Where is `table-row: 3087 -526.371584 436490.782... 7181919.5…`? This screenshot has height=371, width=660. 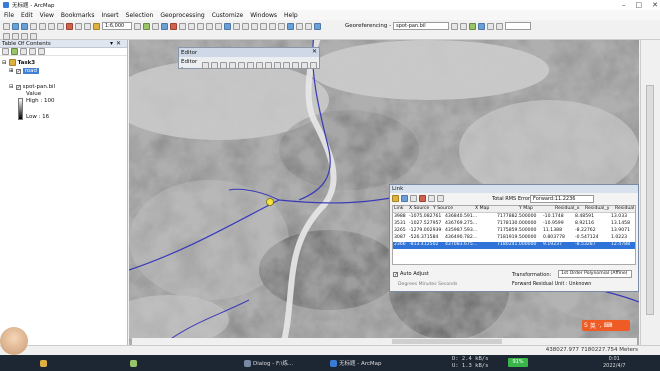 table-row: 3087 -526.371584 436490.782... 7181919.5… is located at coordinates (514, 238).